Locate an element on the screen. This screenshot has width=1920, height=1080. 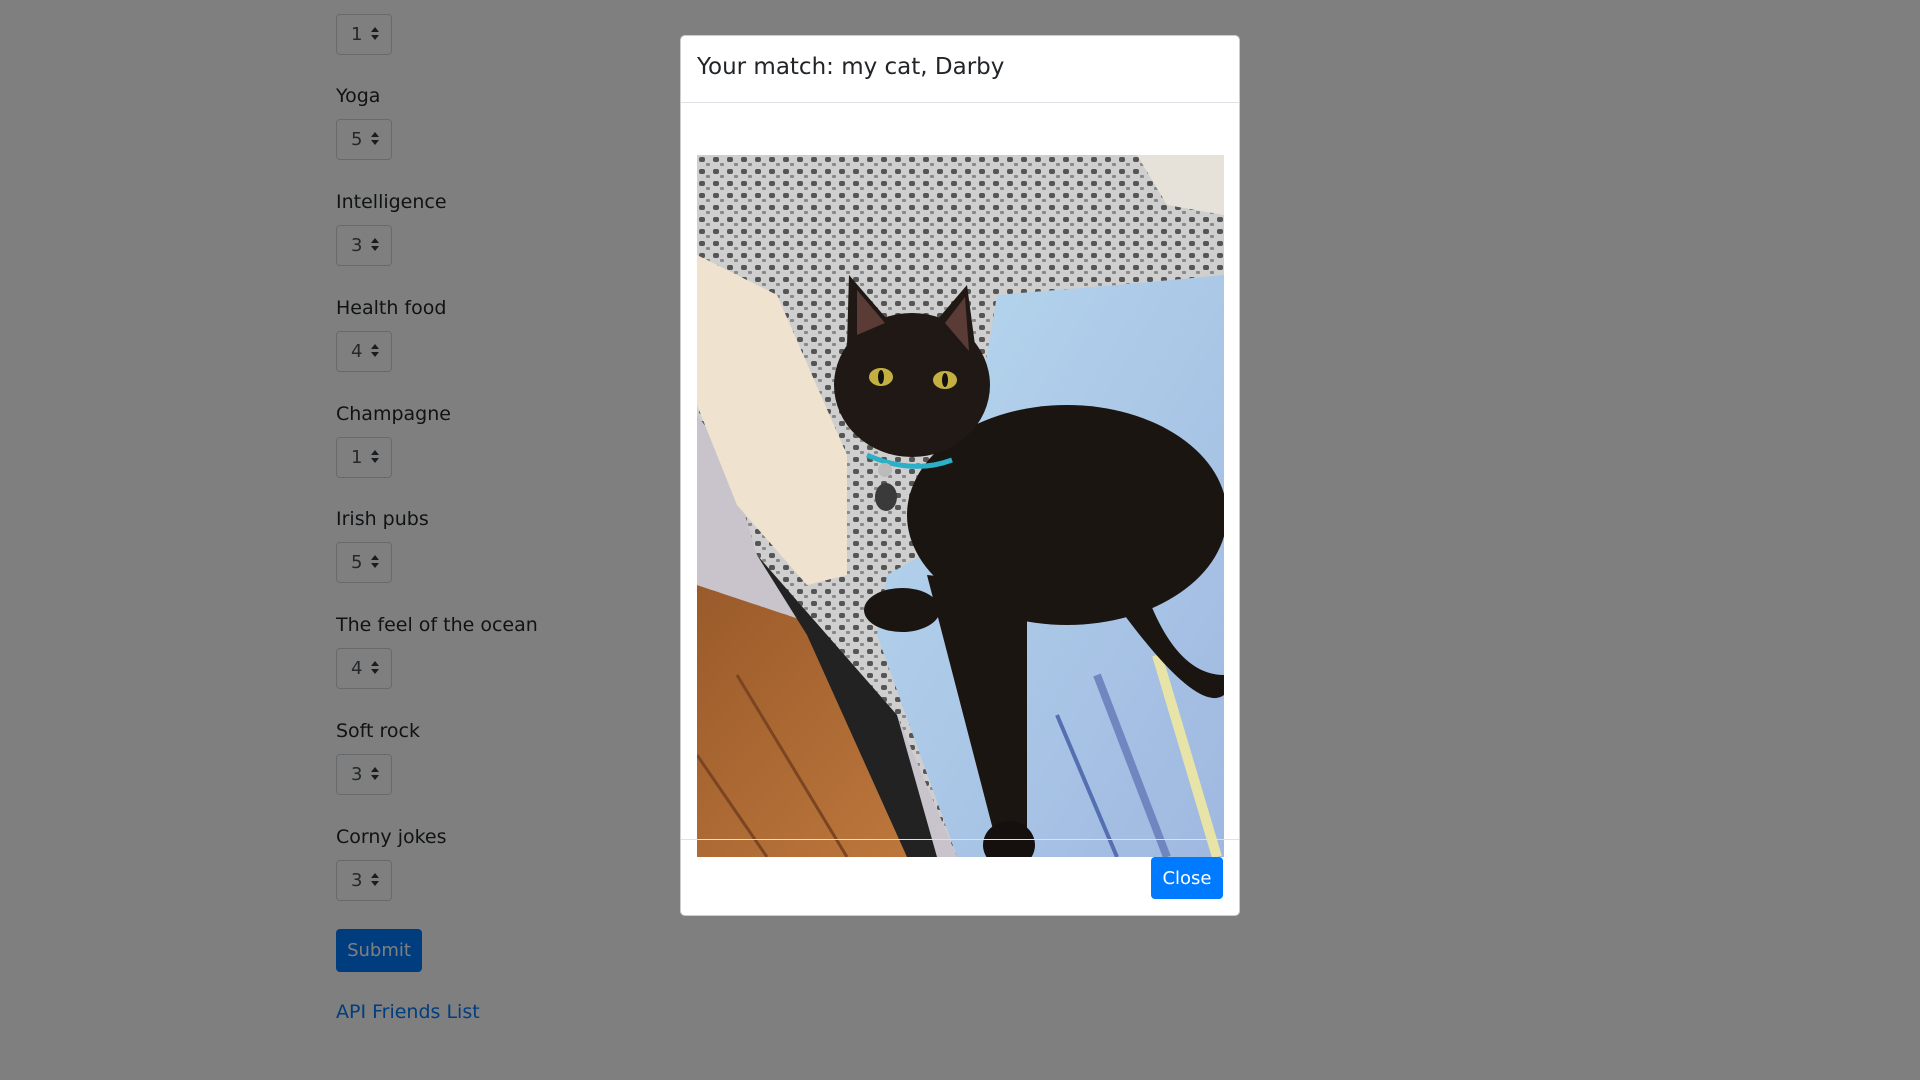
modal-footer: Close is located at coordinates (960, 877).